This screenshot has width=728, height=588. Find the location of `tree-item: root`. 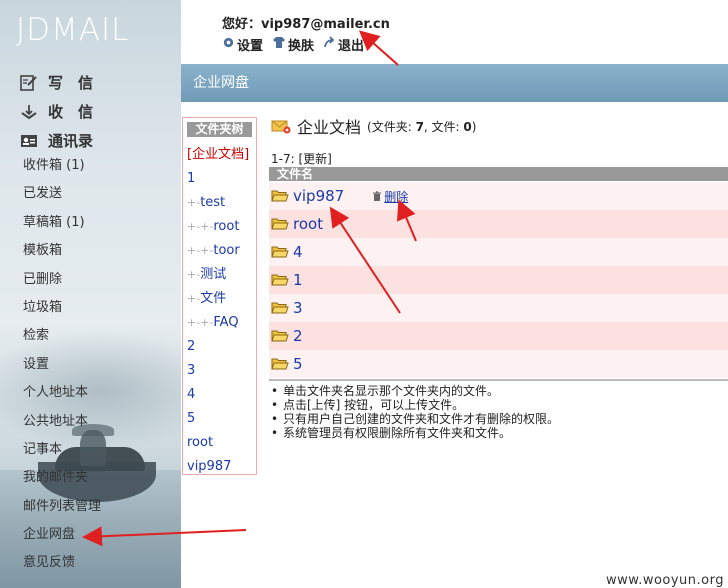

tree-item: root is located at coordinates (219, 443).